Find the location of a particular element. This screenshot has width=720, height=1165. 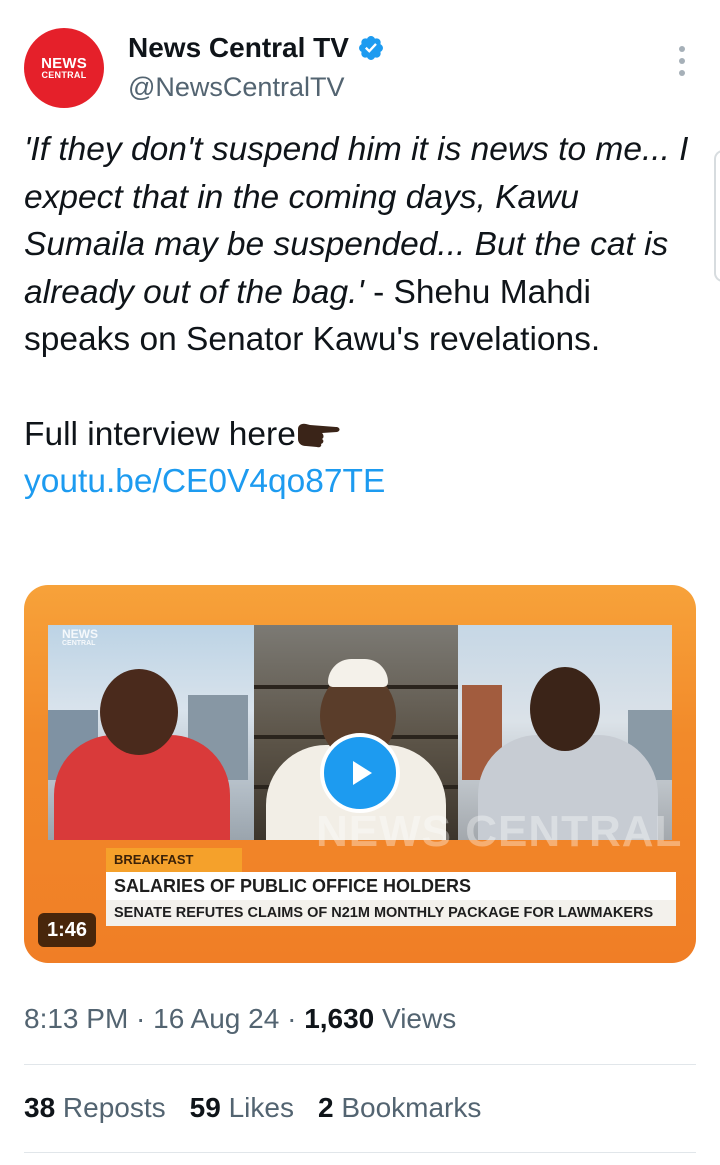

display-name: News Central TV is located at coordinates (238, 48).